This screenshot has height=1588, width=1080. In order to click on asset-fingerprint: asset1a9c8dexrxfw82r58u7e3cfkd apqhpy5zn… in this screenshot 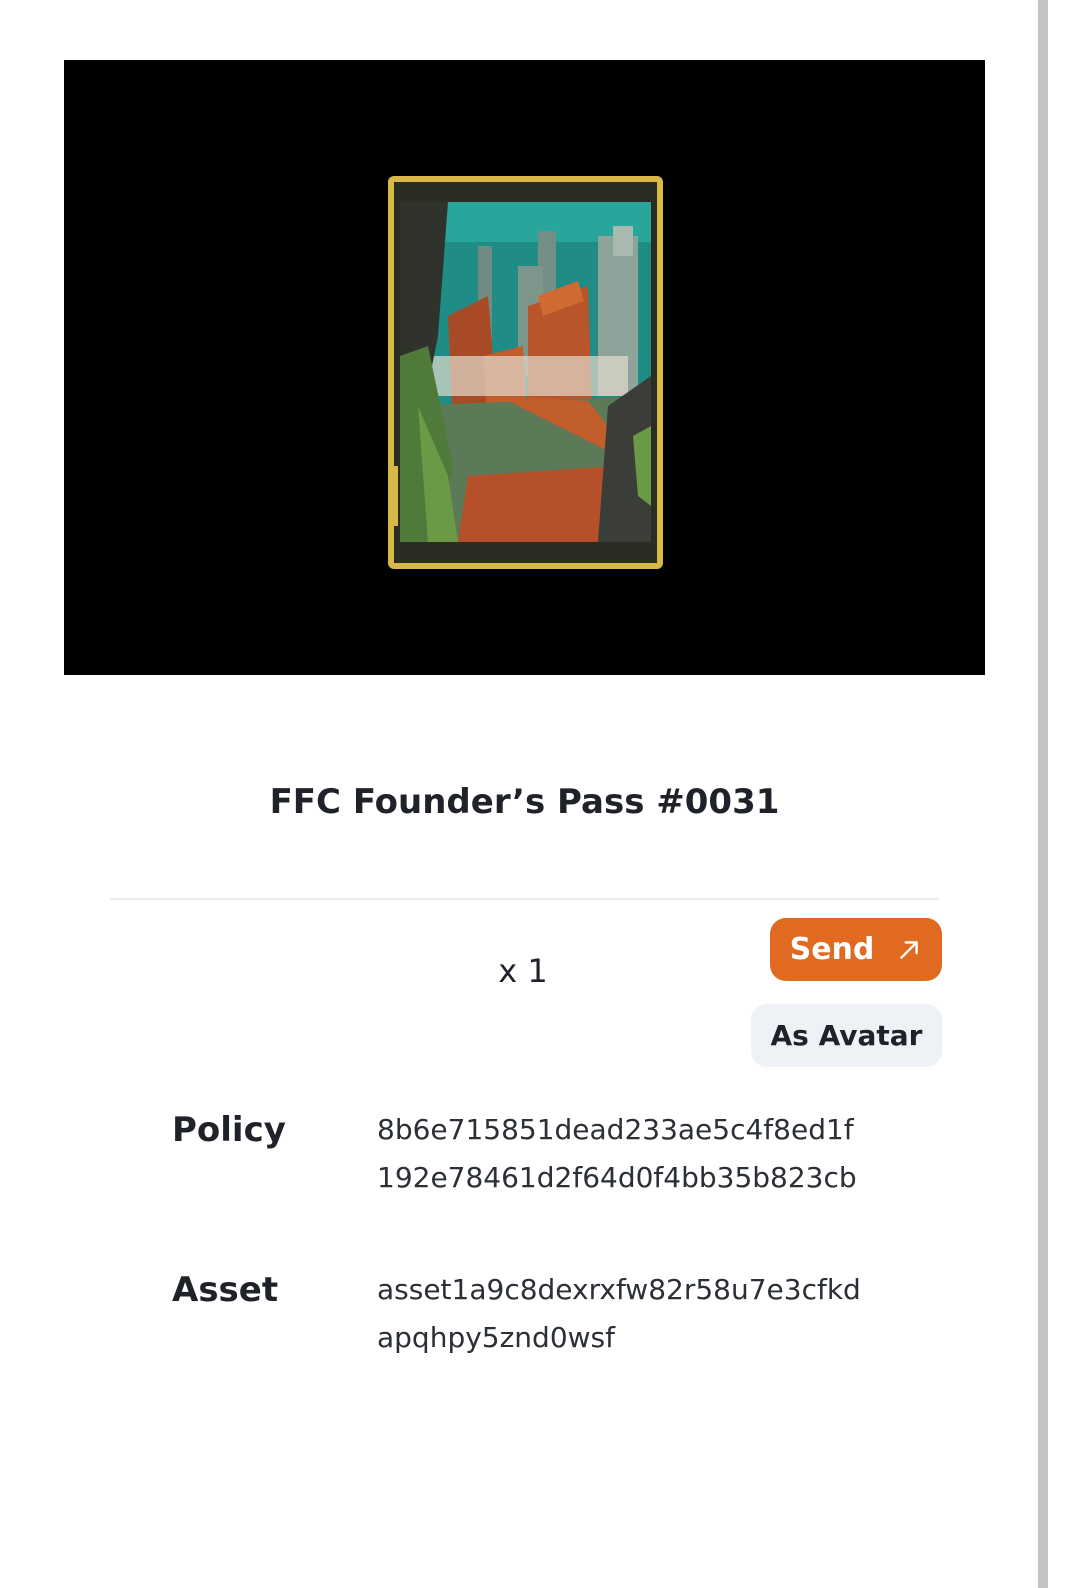, I will do `click(657, 1314)`.